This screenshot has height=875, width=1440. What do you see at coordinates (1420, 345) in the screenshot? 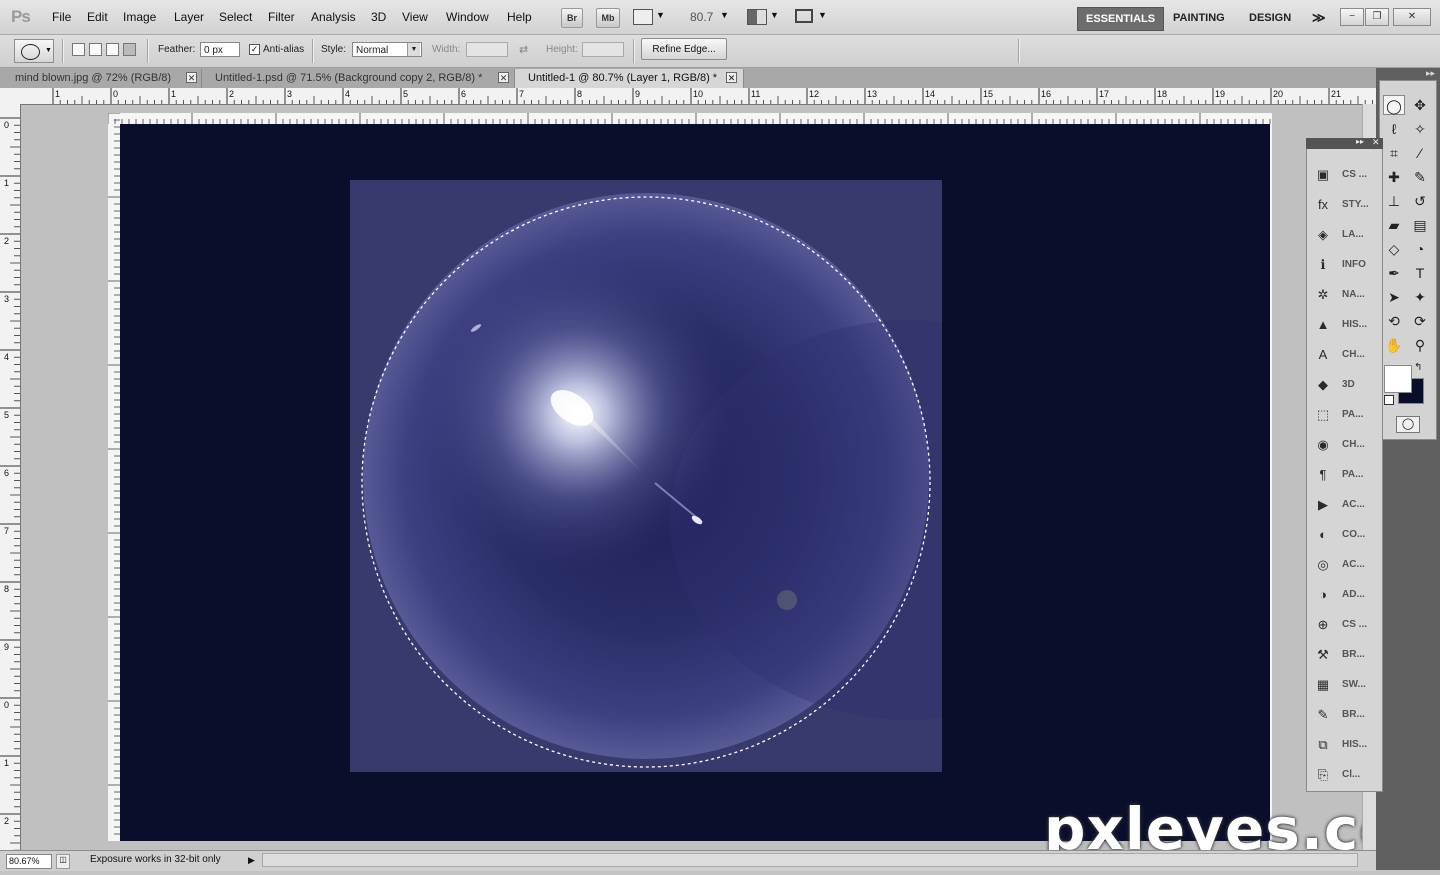
I see `zoom-icon: ⚲` at bounding box center [1420, 345].